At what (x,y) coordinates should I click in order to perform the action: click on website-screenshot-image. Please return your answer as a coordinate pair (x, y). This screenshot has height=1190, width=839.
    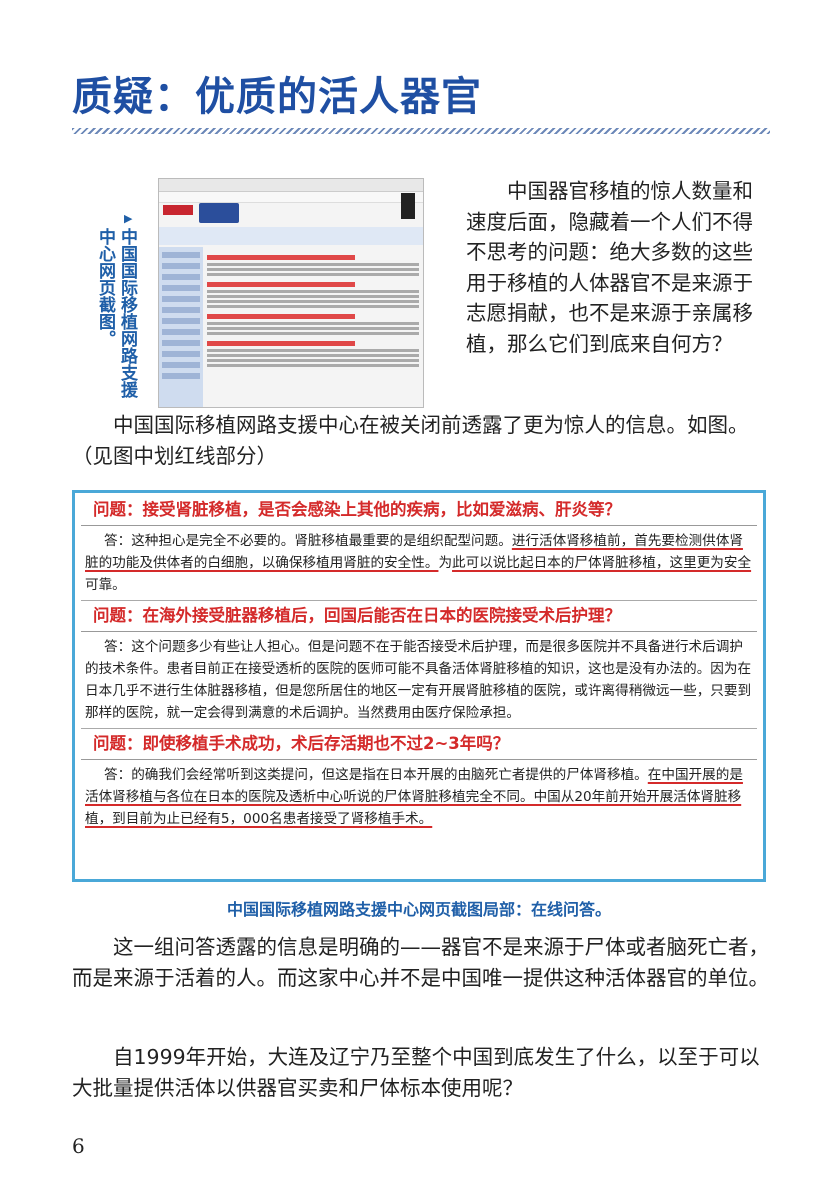
    Looking at the image, I should click on (291, 293).